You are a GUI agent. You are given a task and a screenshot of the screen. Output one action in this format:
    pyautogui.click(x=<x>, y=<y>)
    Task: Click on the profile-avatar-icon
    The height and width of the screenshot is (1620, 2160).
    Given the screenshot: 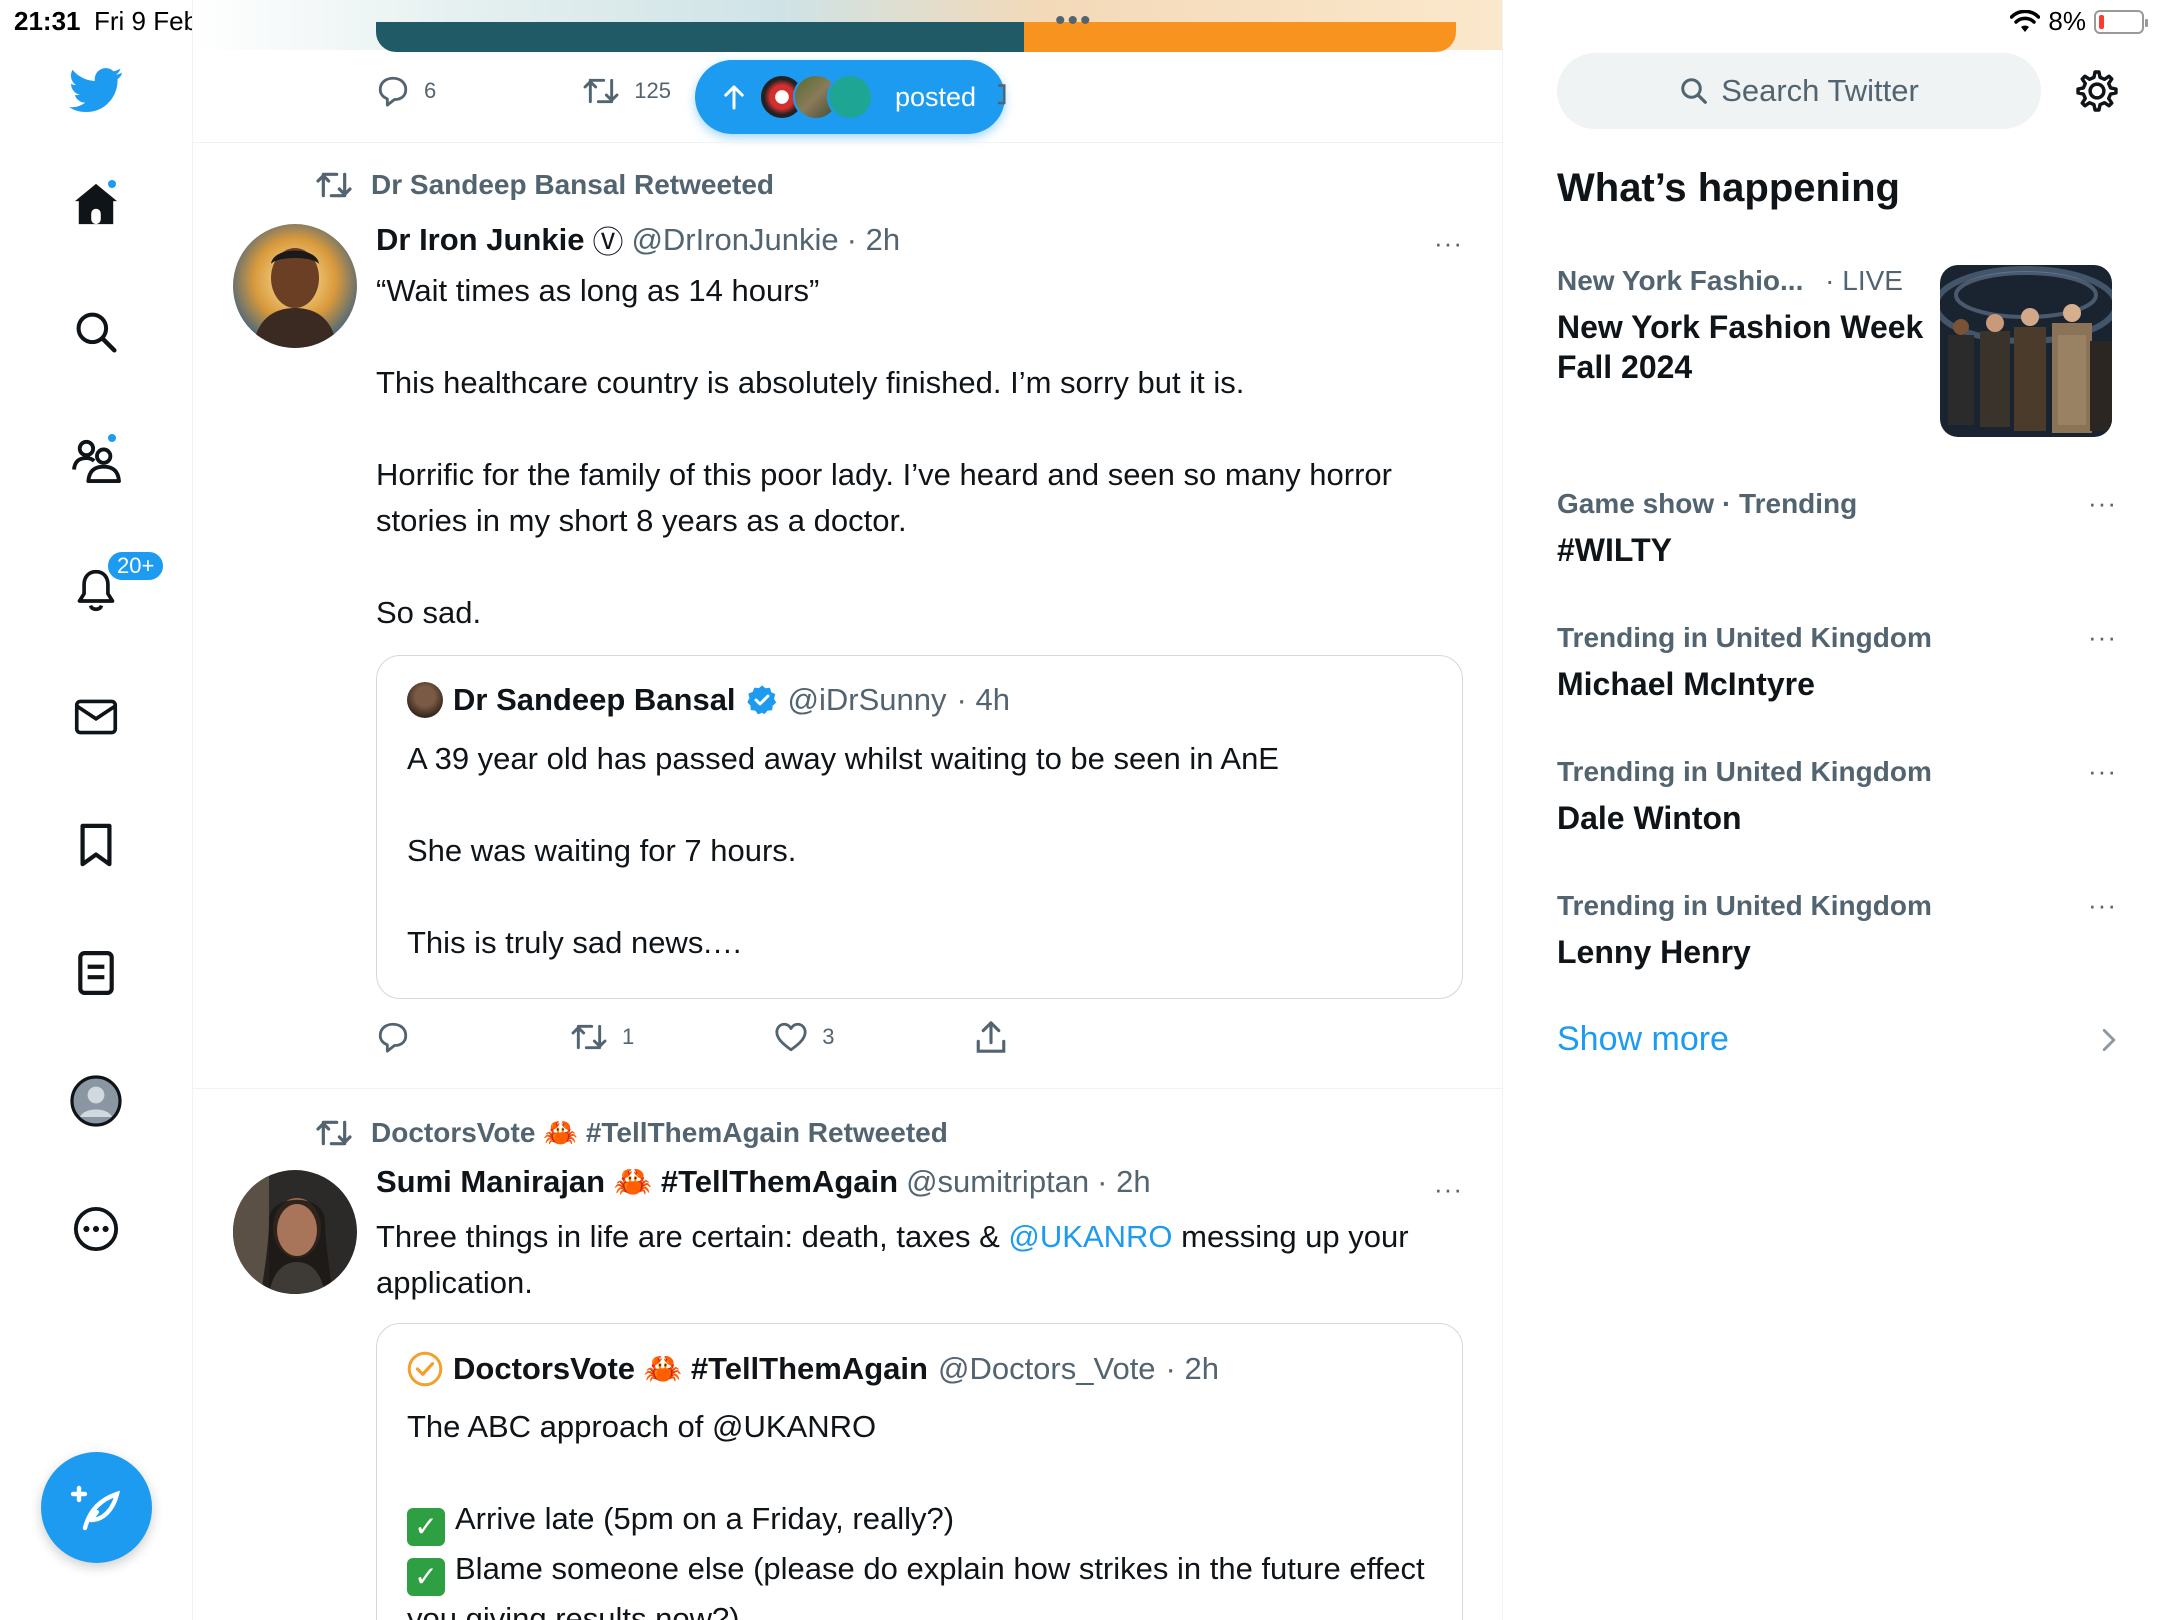 What is the action you would take?
    pyautogui.click(x=96, y=1101)
    